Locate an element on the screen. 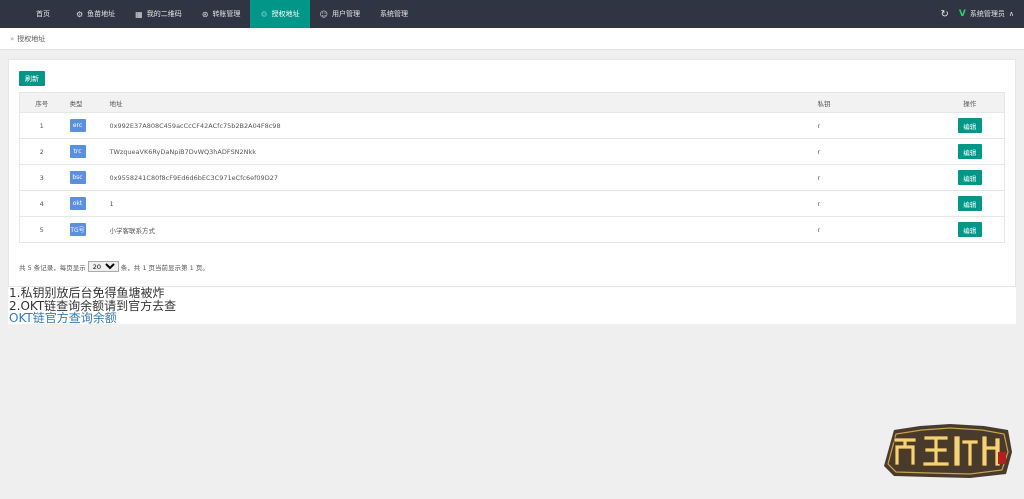 The image size is (1024, 499). row-type-cell: erc is located at coordinates (85, 125).